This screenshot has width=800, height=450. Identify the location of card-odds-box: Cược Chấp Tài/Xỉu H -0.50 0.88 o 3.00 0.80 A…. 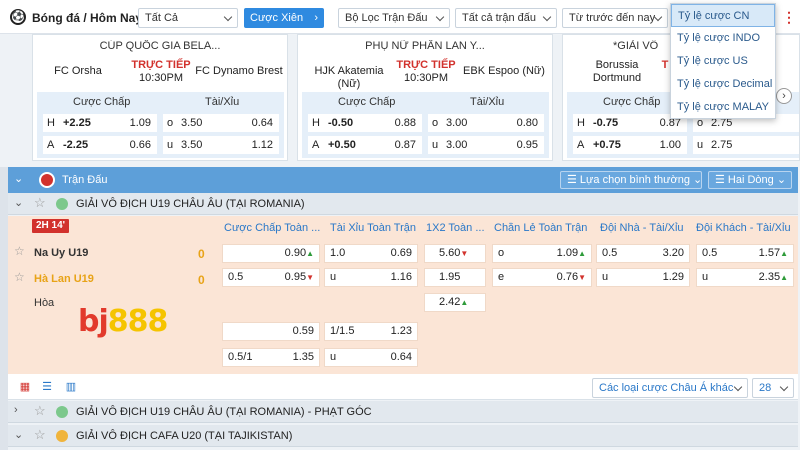
(425, 125).